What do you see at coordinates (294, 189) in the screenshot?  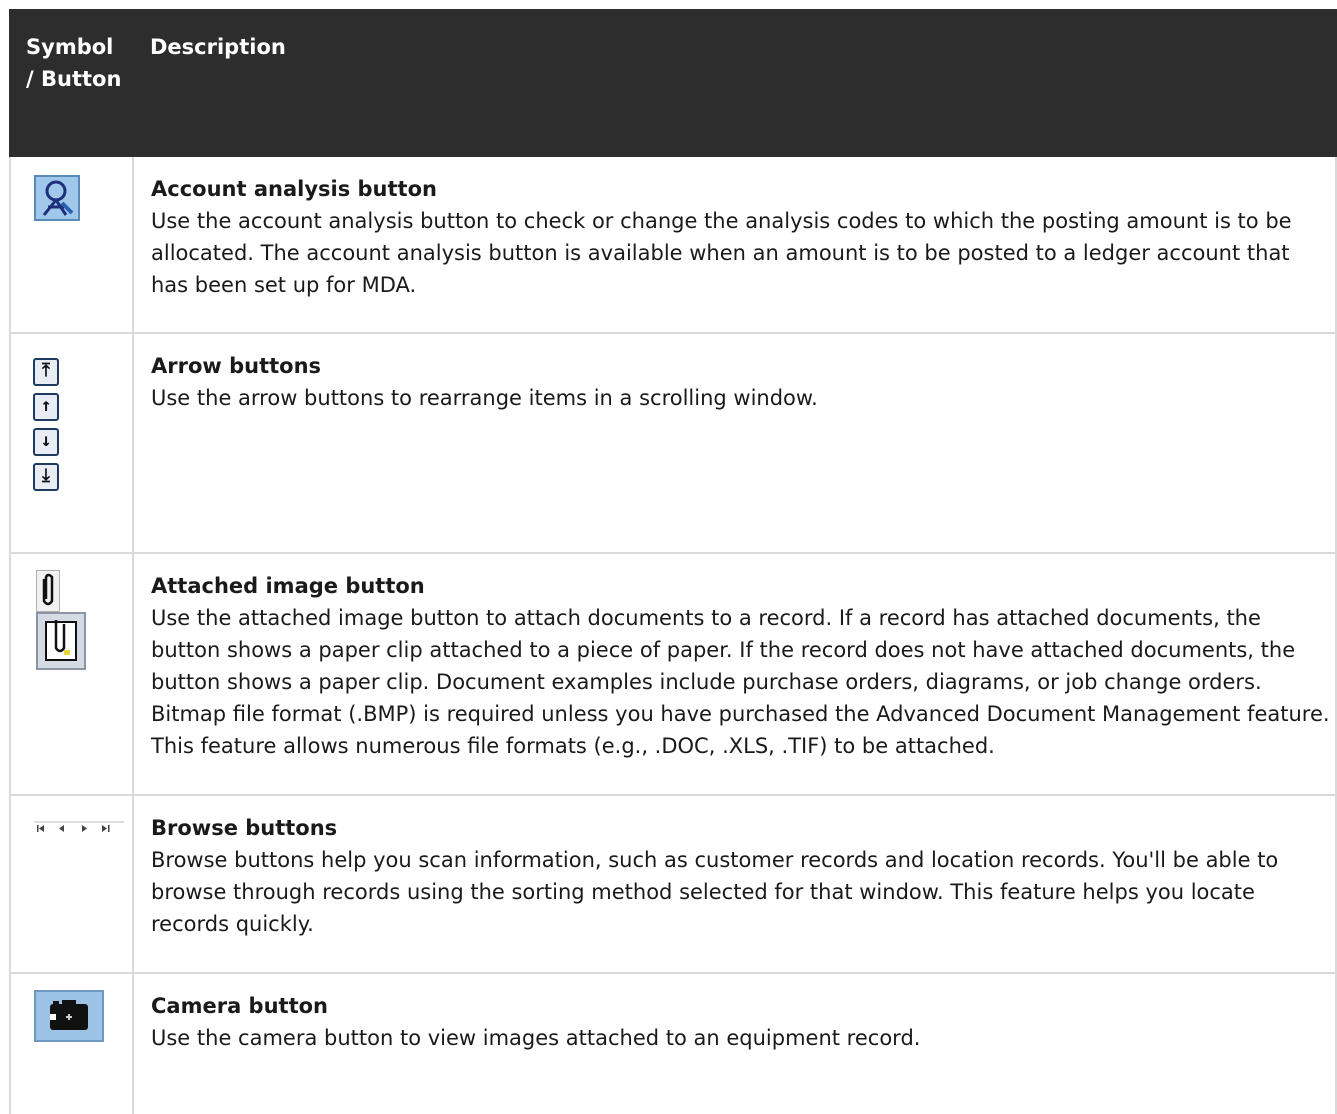 I see `row-title: Account analysis button` at bounding box center [294, 189].